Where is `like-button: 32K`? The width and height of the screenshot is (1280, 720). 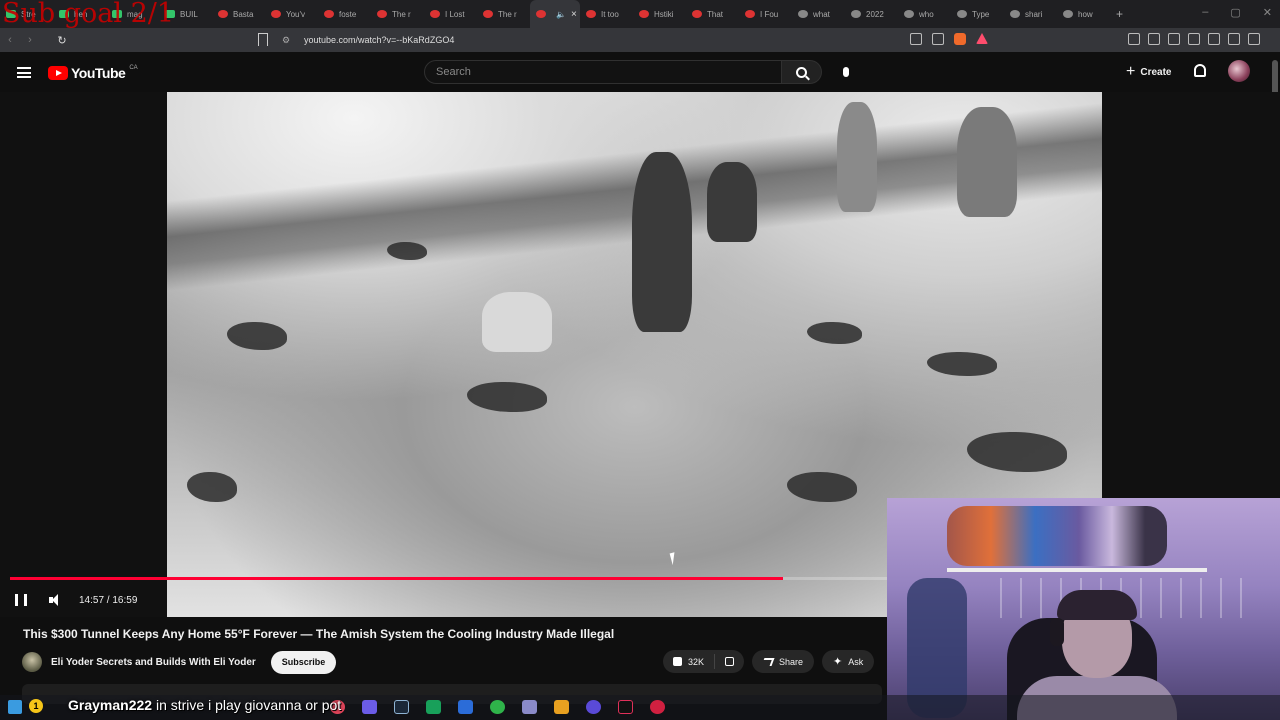
like-button: 32K is located at coordinates (689, 661).